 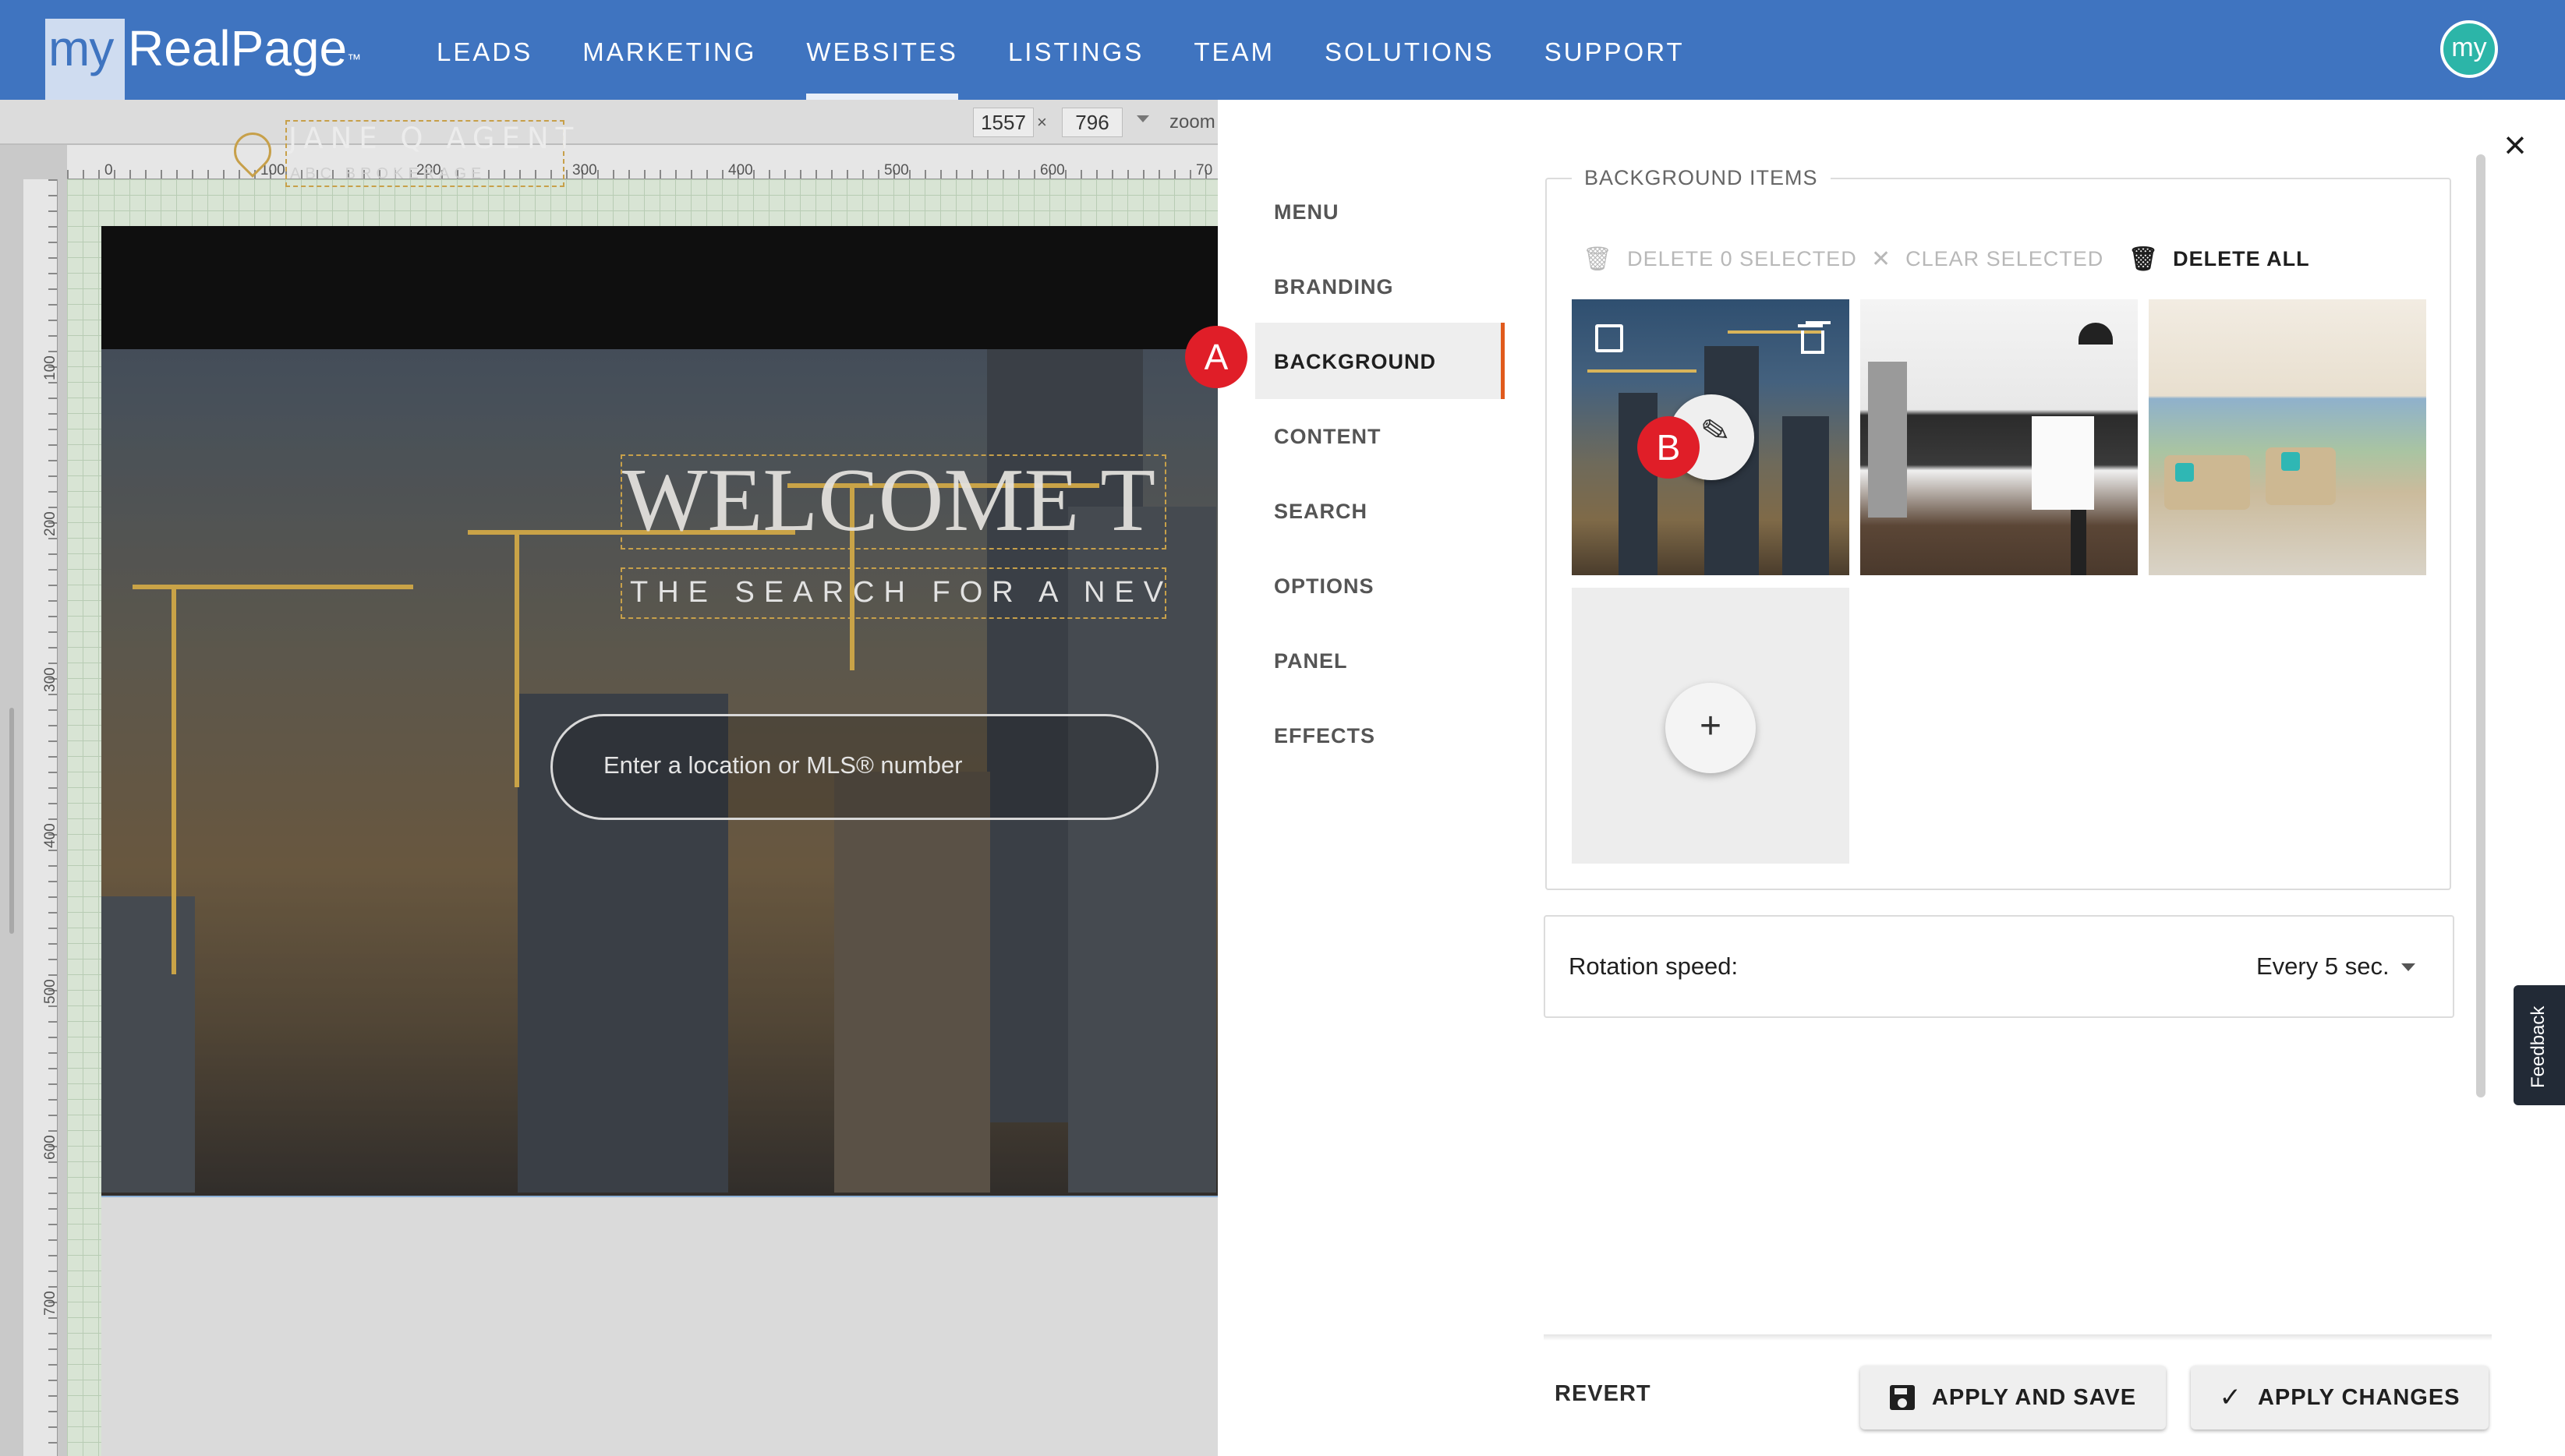 I want to click on feedback-tab: Feedback, so click(x=2540, y=1045).